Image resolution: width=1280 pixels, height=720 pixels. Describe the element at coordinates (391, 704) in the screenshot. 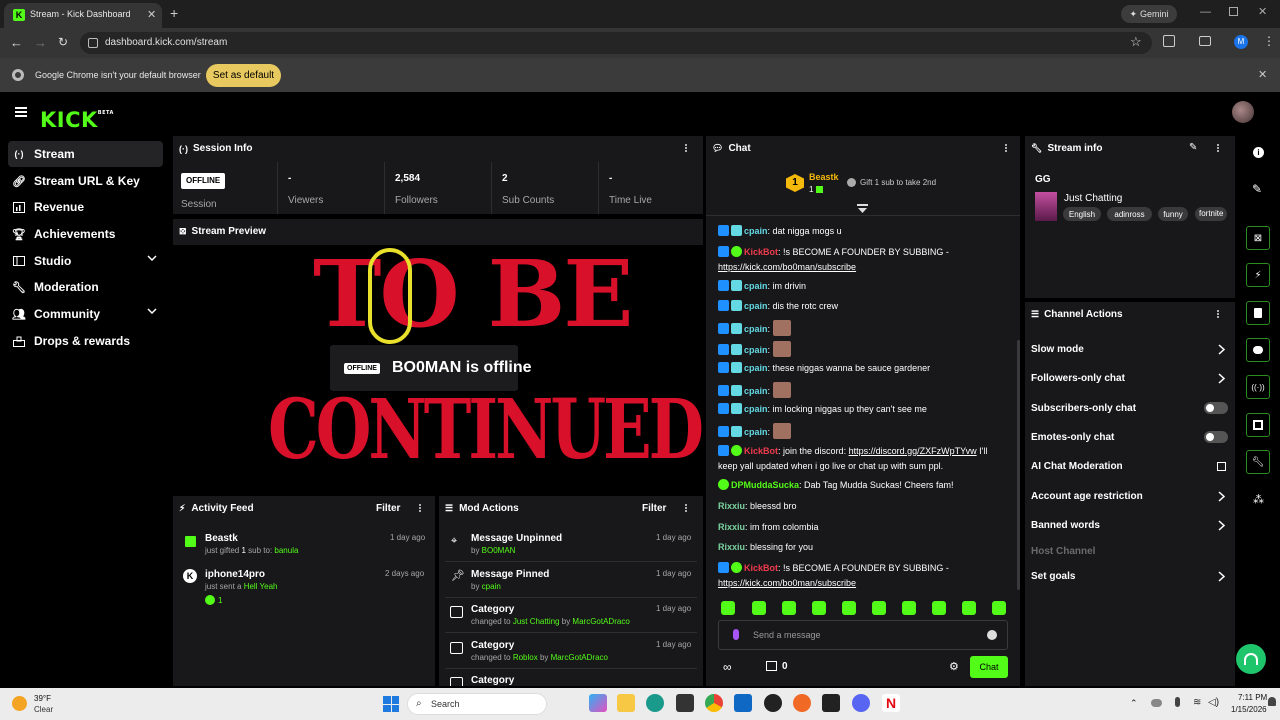

I see `start-button` at that location.